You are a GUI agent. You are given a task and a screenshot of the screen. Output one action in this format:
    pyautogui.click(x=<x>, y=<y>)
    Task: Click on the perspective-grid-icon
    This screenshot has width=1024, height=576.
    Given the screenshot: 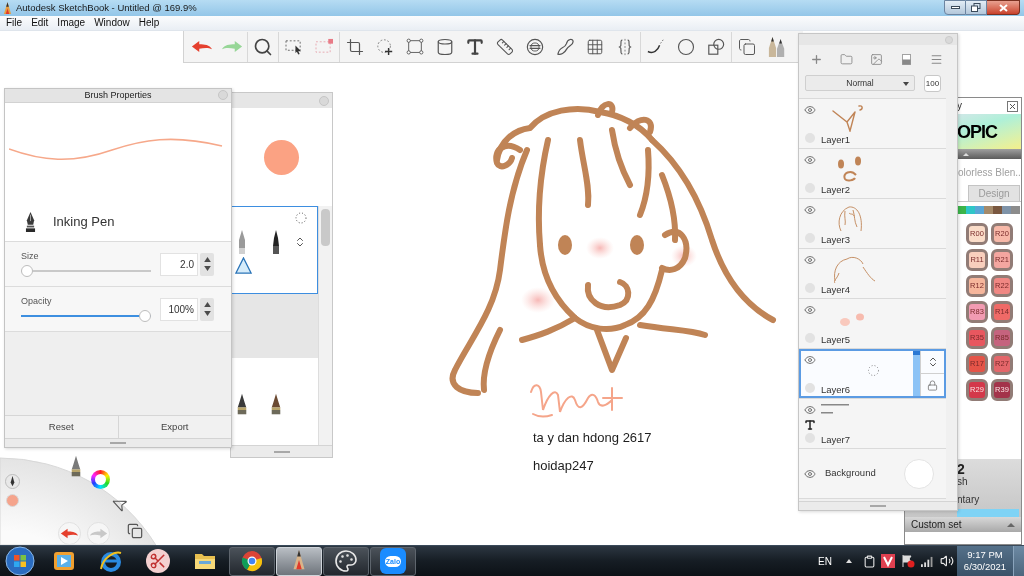 What is the action you would take?
    pyautogui.click(x=595, y=46)
    